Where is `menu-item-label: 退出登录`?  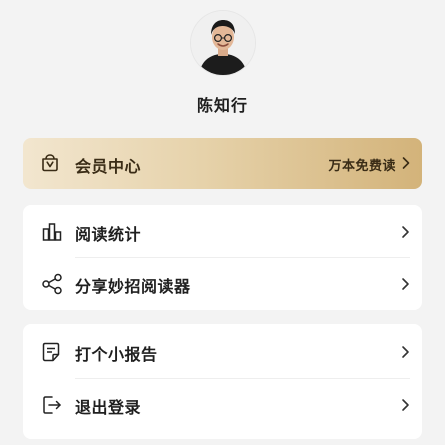 menu-item-label: 退出登录 is located at coordinates (108, 407).